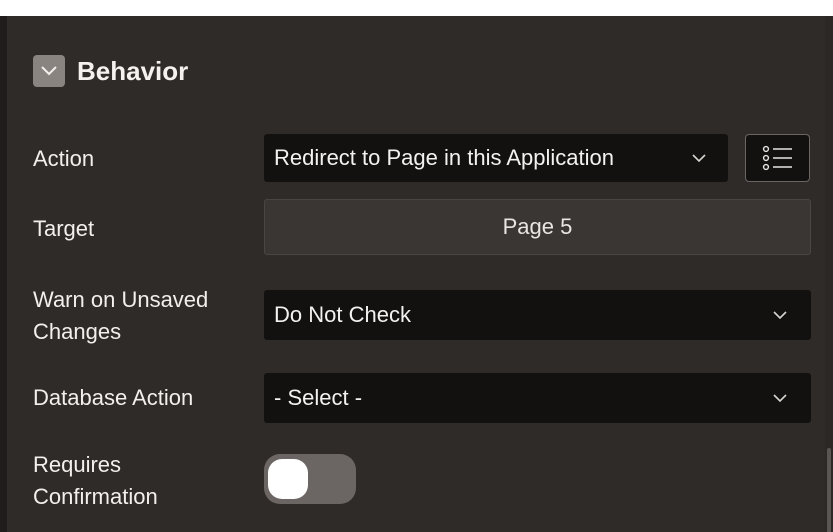 The height and width of the screenshot is (532, 833). Describe the element at coordinates (537, 398) in the screenshot. I see `database-action-select: - Select -` at that location.